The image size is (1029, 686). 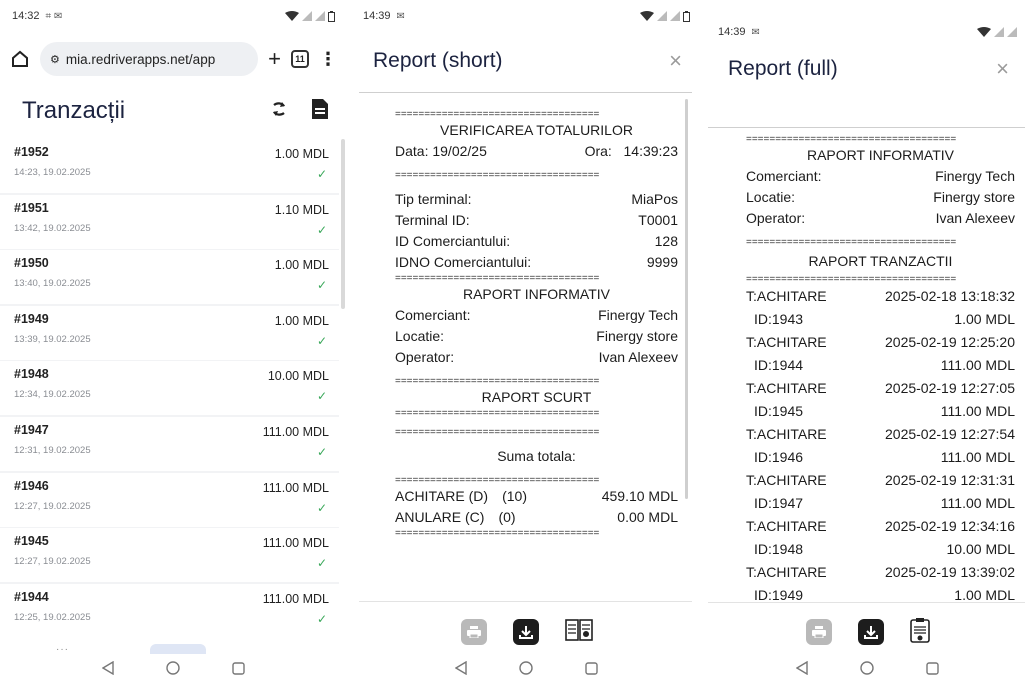 I want to click on transaction-row: #1944 12:25, 19.02.2025 111.00 MDL ✓, so click(x=169, y=610).